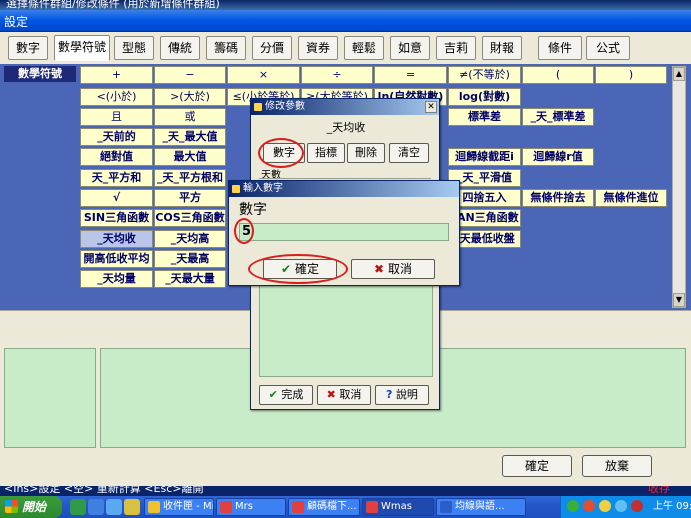 This screenshot has height=518, width=691. Describe the element at coordinates (345, 107) in the screenshot. I see `modify-parameter-titlebar: 修改參數 ✕` at that location.